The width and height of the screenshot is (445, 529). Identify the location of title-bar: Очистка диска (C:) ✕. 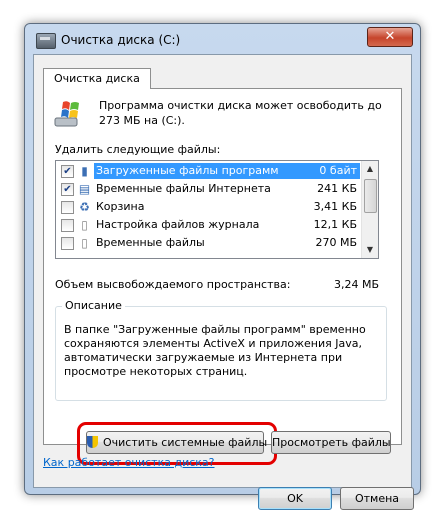
(222, 39).